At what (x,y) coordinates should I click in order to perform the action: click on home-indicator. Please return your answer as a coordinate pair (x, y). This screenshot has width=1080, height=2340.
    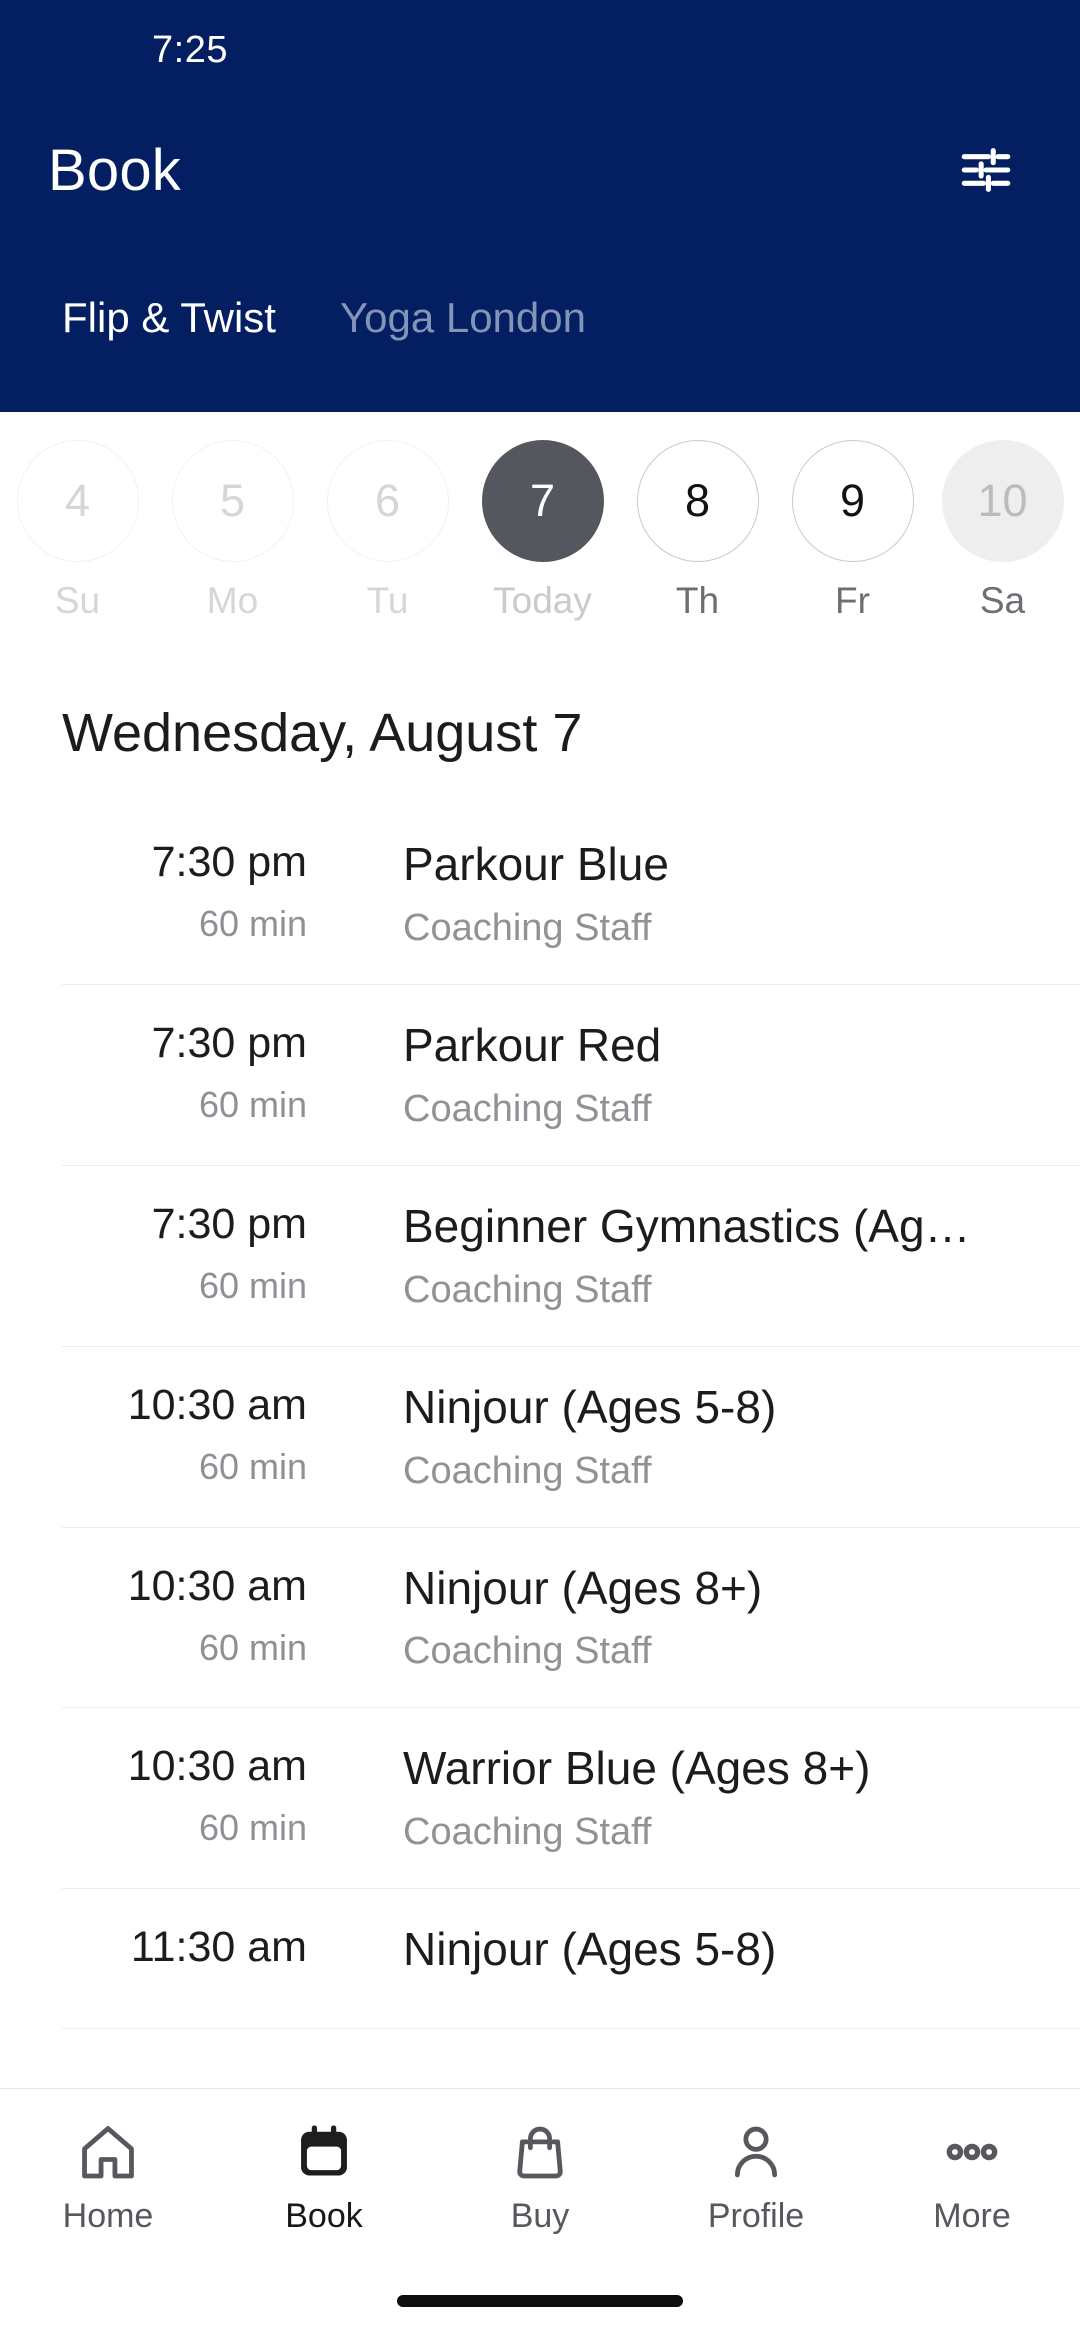
    Looking at the image, I should click on (540, 2301).